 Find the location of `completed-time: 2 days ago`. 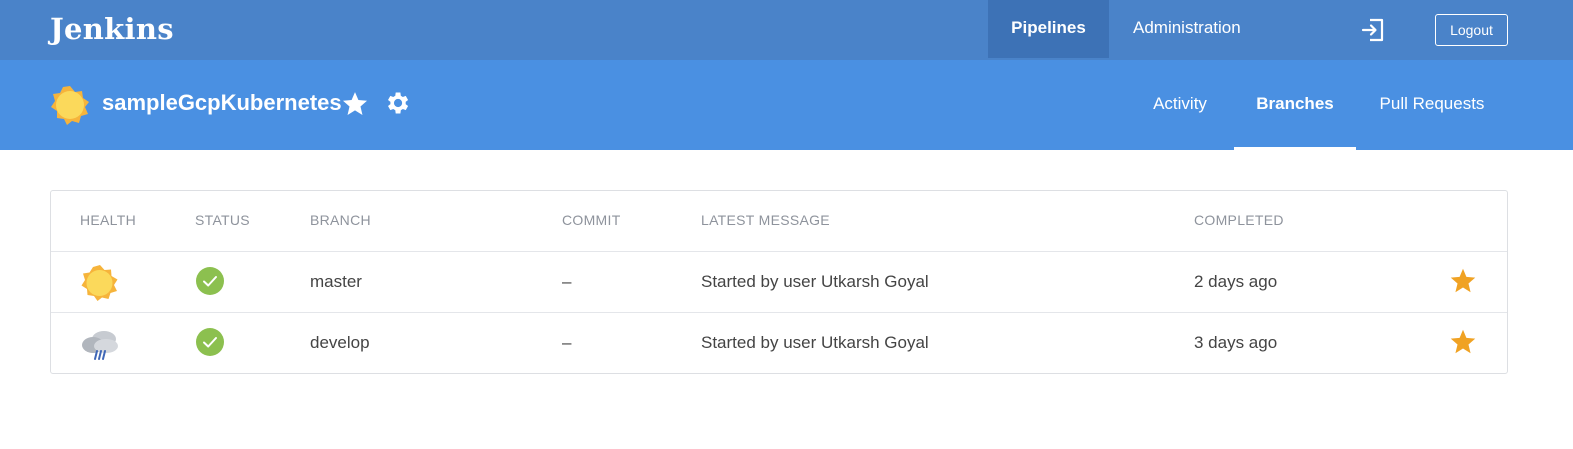

completed-time: 2 days ago is located at coordinates (1236, 281).